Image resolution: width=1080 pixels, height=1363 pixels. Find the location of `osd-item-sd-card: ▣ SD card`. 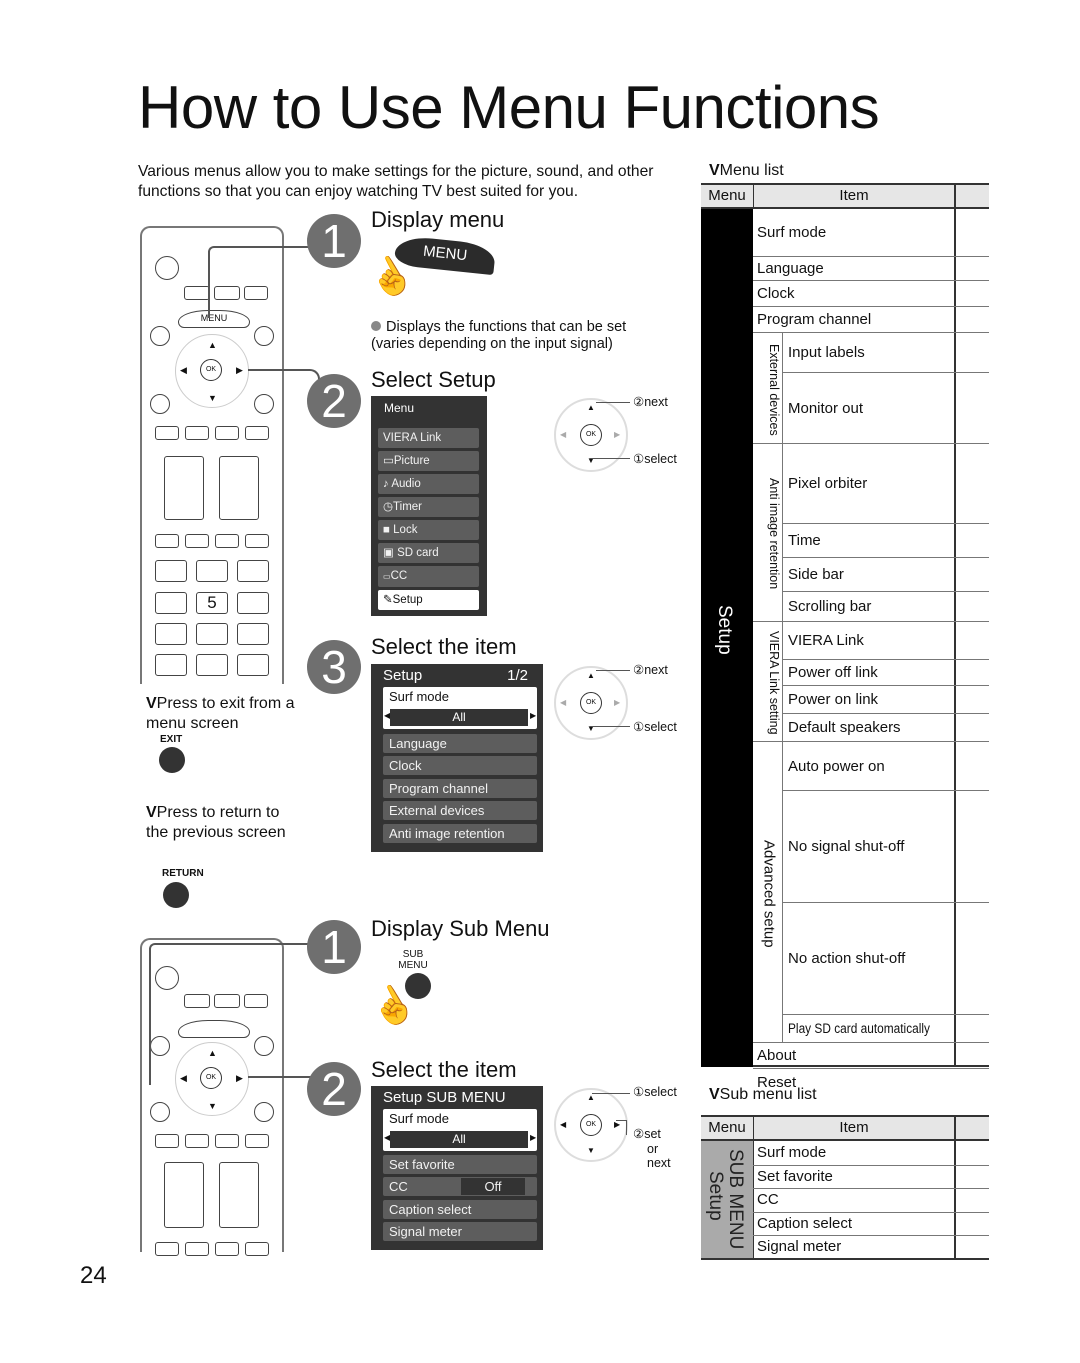

osd-item-sd-card: ▣ SD card is located at coordinates (428, 553).